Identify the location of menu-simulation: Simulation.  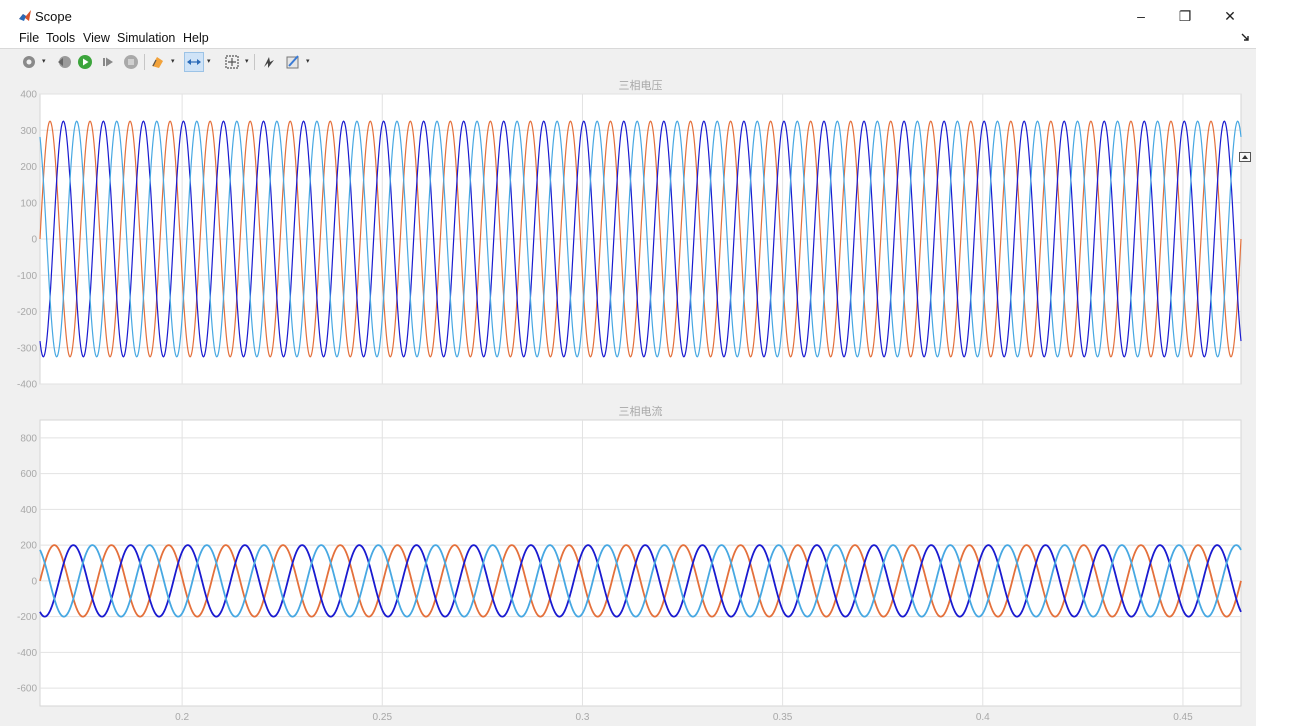
(146, 38).